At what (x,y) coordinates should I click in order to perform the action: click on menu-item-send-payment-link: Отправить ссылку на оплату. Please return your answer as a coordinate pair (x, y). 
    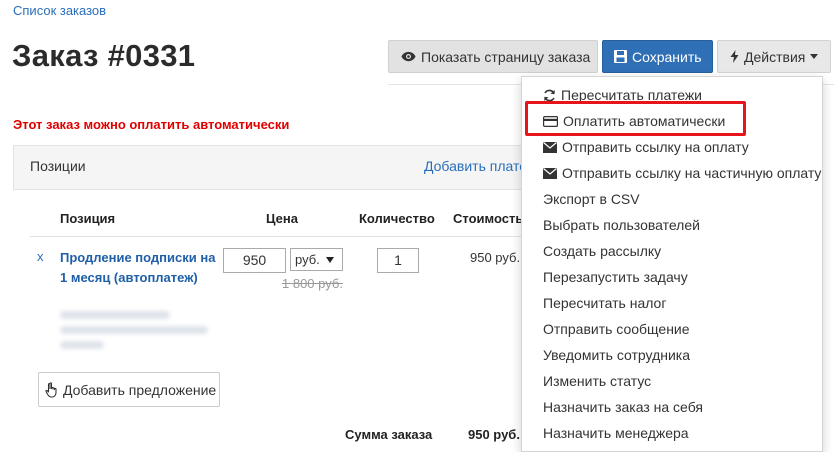
    Looking at the image, I should click on (646, 147).